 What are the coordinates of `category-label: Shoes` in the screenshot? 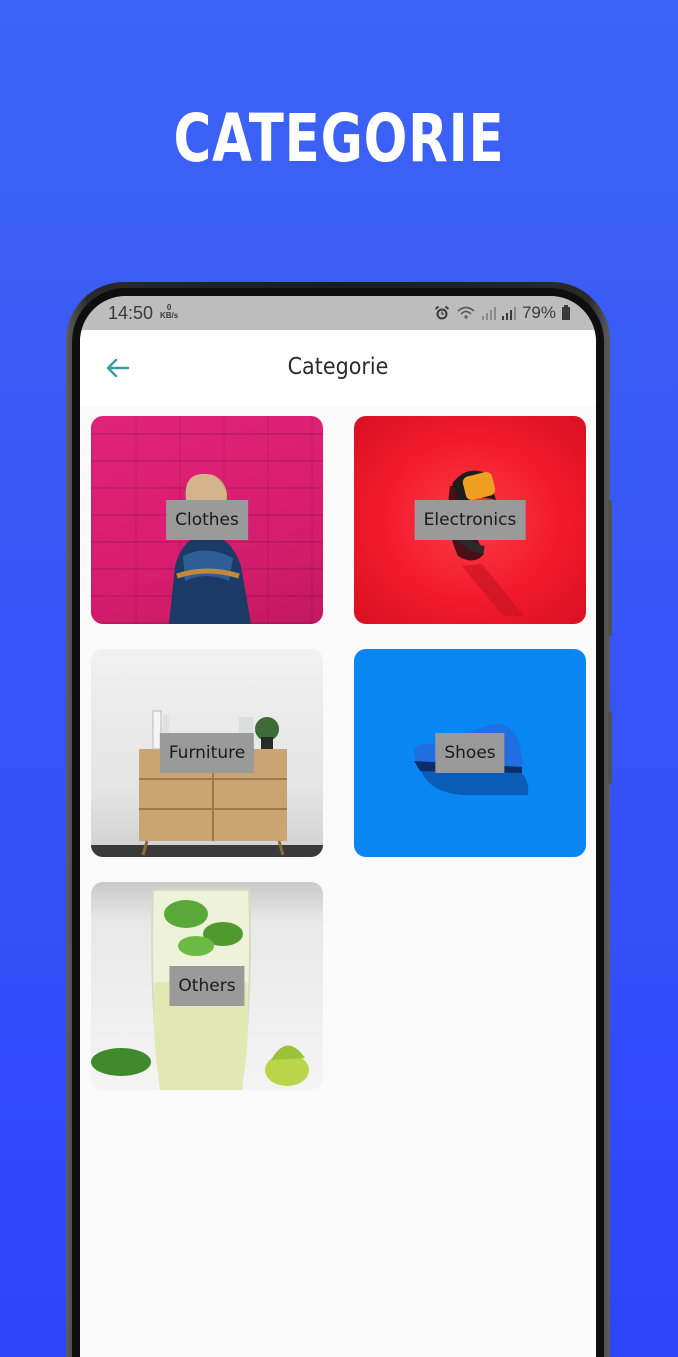 It's located at (470, 753).